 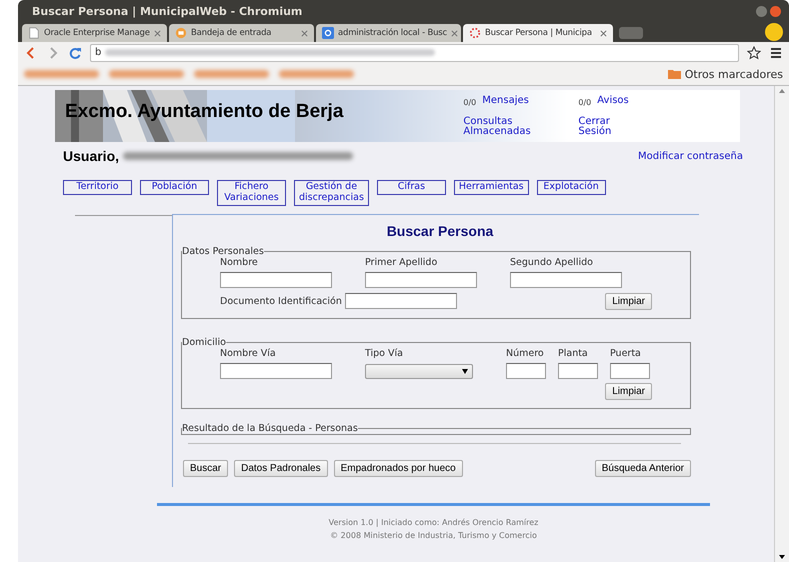 What do you see at coordinates (414, 53) in the screenshot?
I see `address-bar: b` at bounding box center [414, 53].